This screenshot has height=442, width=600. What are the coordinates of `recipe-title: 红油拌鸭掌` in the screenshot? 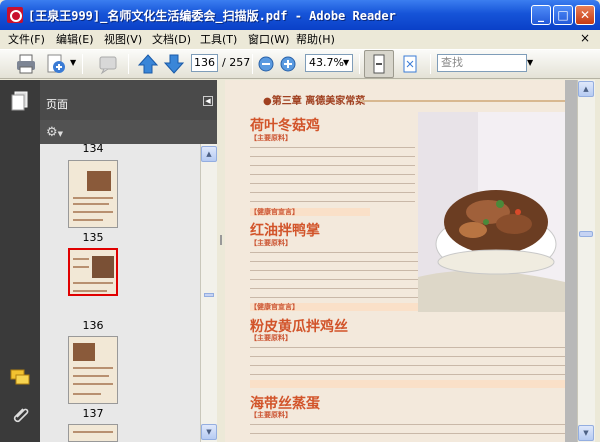 It's located at (285, 231).